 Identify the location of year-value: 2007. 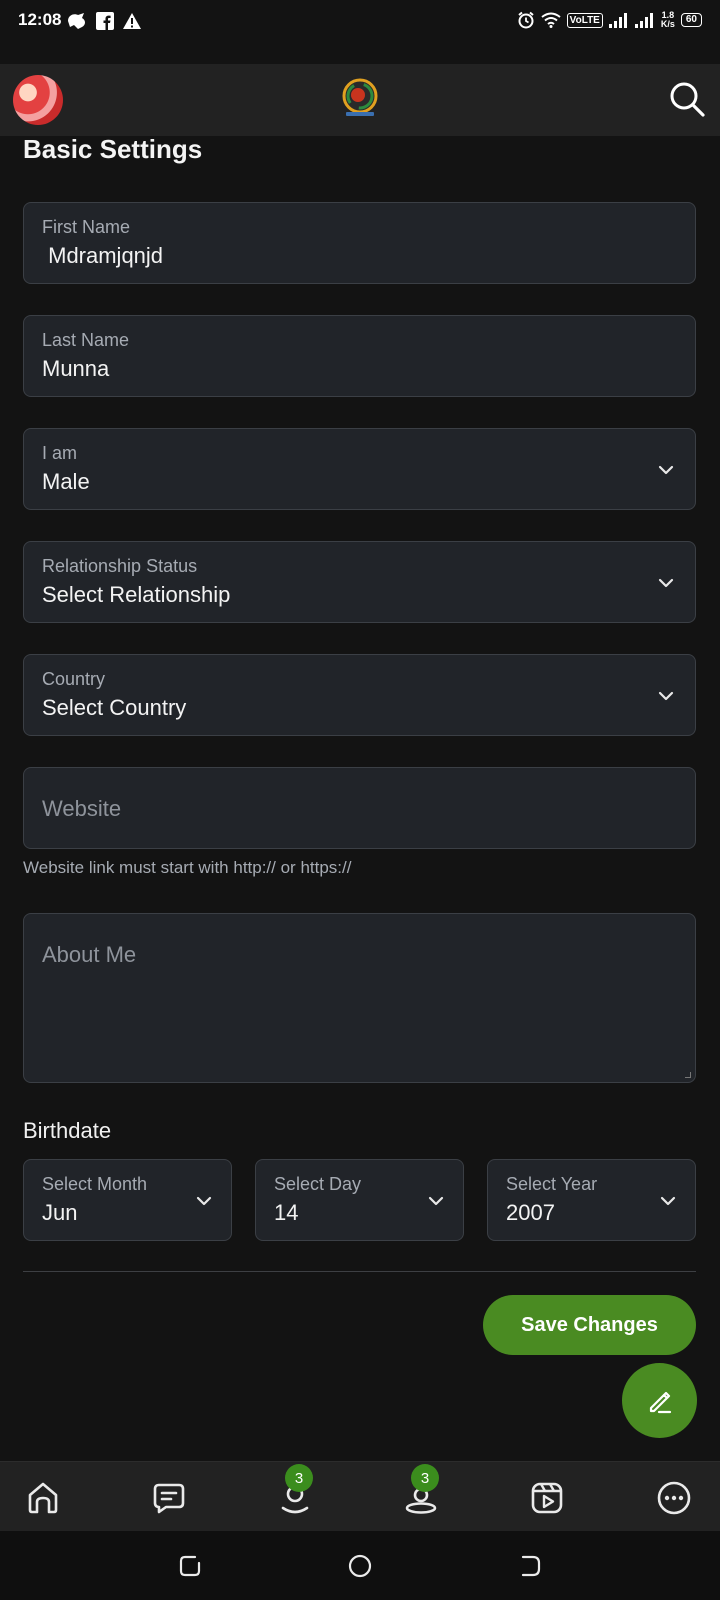
(530, 1212).